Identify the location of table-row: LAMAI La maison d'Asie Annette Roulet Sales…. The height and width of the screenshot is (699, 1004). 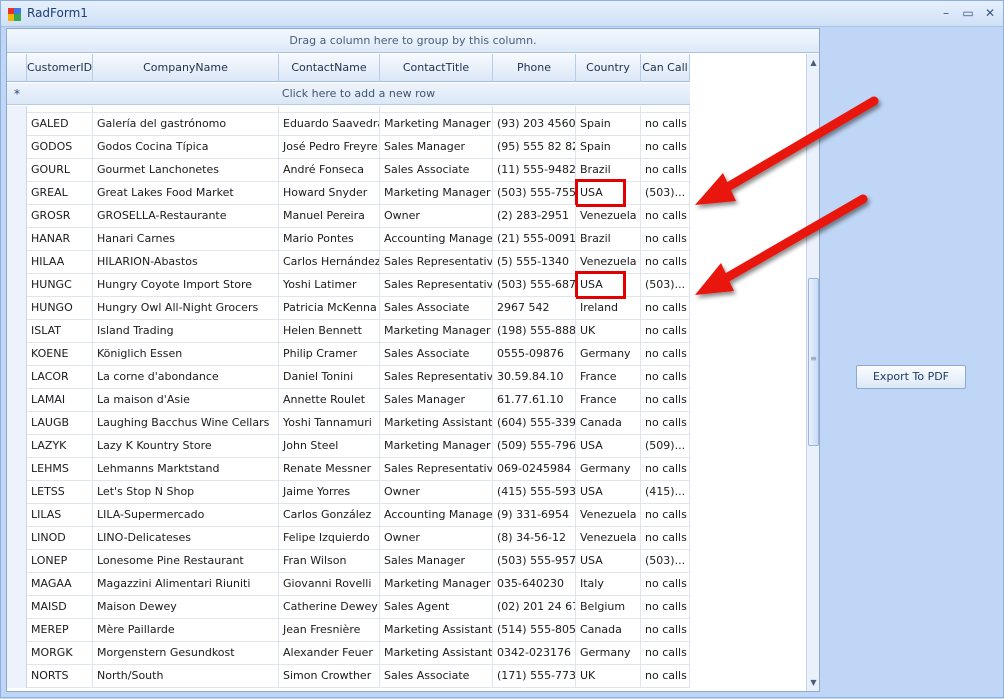
(348, 400).